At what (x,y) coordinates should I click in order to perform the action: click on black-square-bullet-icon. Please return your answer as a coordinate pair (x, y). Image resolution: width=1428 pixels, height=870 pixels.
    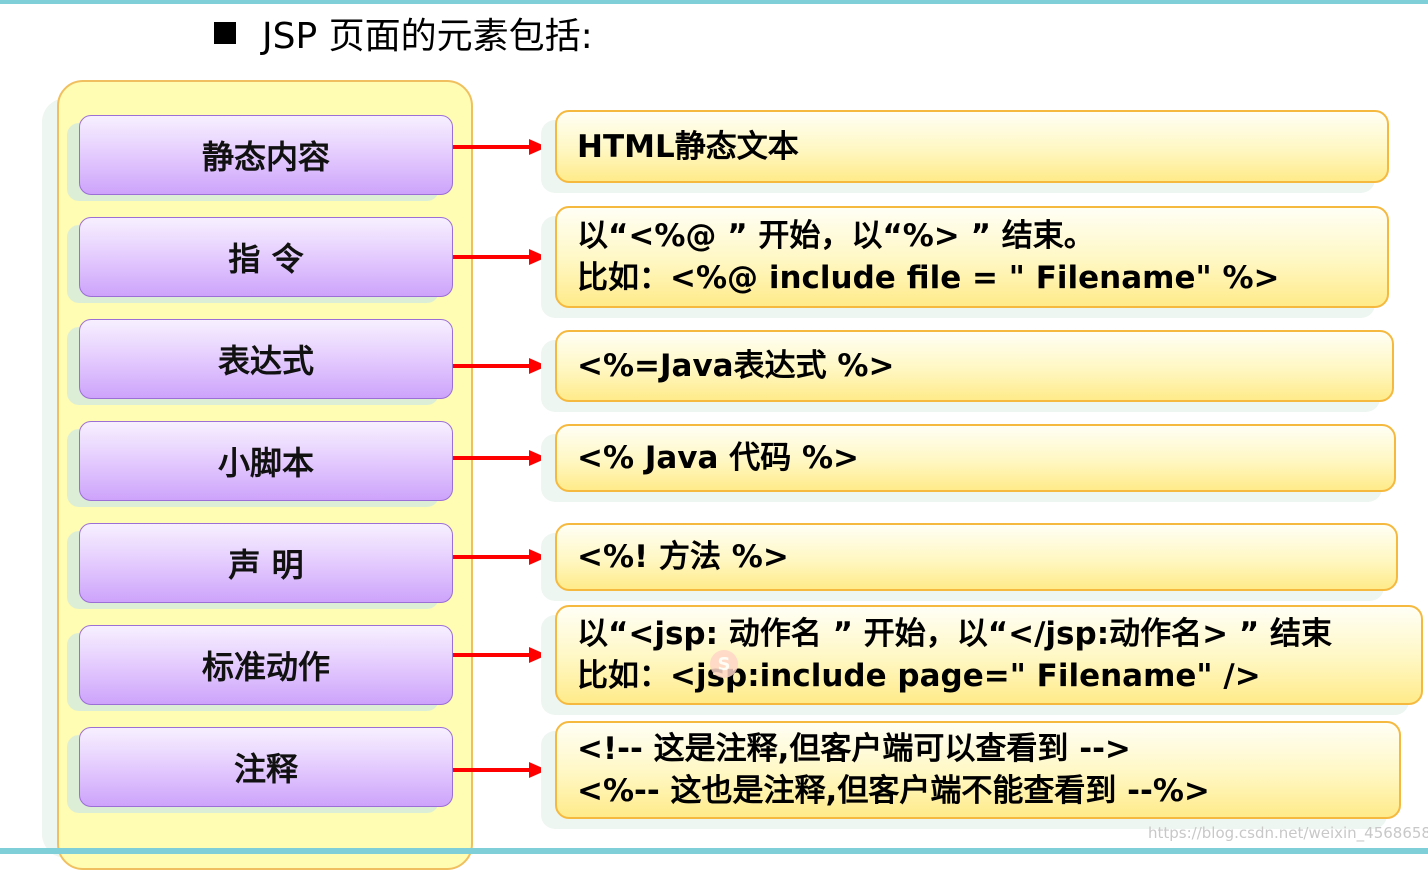
    Looking at the image, I should click on (225, 33).